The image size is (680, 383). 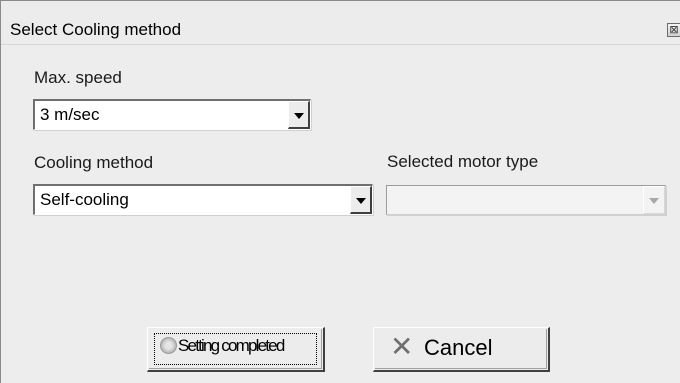 What do you see at coordinates (78, 77) in the screenshot?
I see `max-speed-label: Max. speed` at bounding box center [78, 77].